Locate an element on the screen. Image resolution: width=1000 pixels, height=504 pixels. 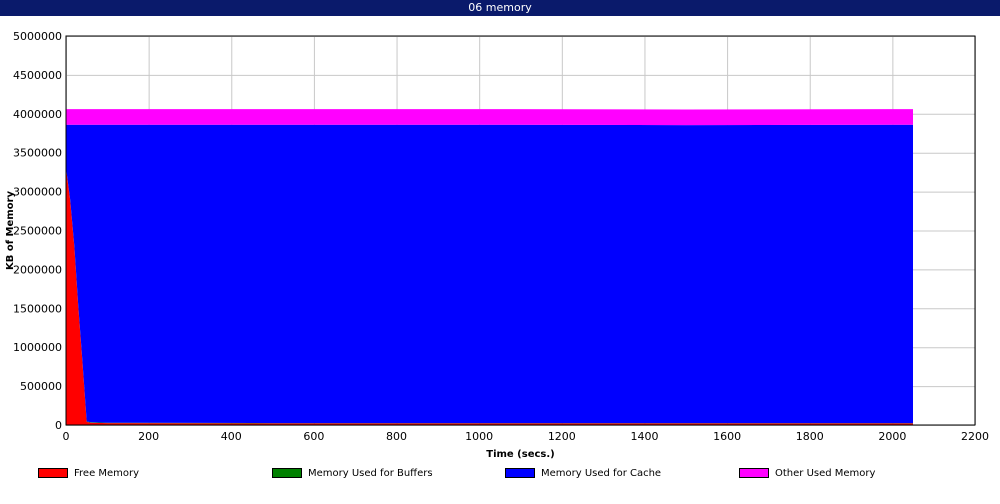
legend-item: Other Used Memory is located at coordinates (807, 473).